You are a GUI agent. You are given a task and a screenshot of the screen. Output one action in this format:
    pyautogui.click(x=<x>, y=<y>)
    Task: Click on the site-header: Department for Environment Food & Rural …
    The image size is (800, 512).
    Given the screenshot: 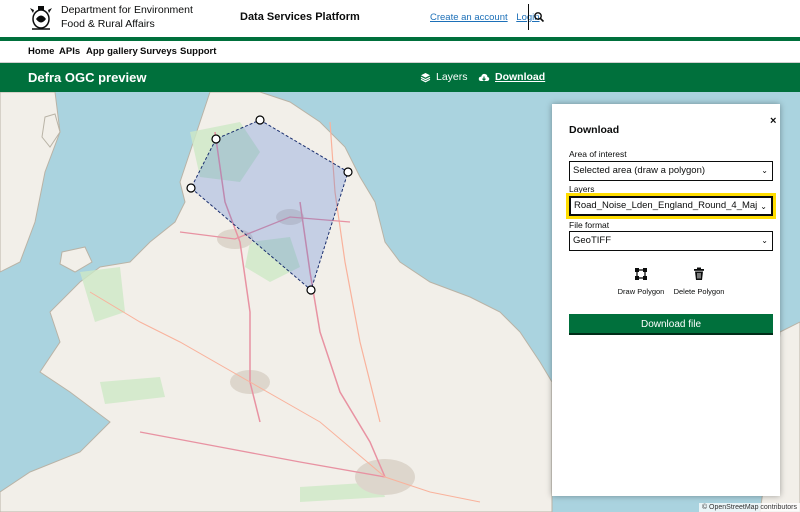 What is the action you would take?
    pyautogui.click(x=400, y=18)
    